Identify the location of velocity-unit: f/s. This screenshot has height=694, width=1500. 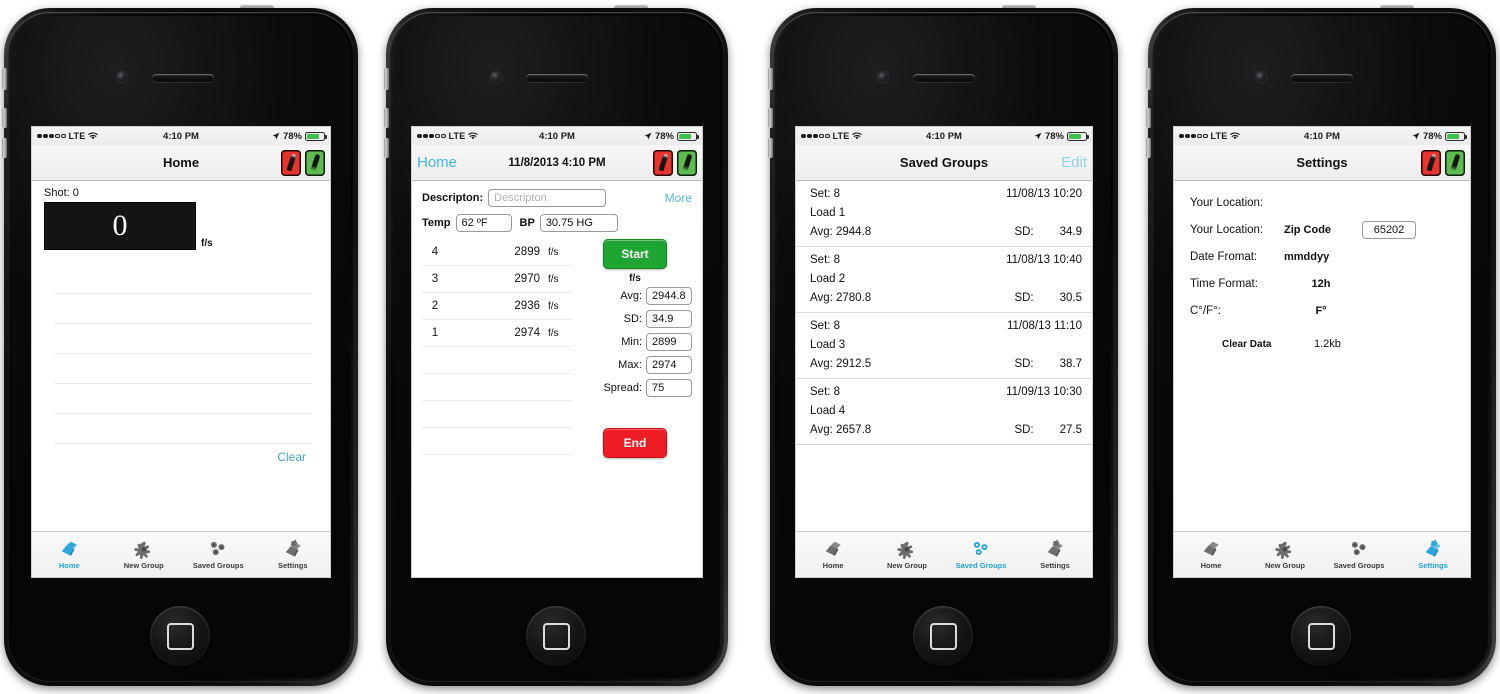
(207, 243).